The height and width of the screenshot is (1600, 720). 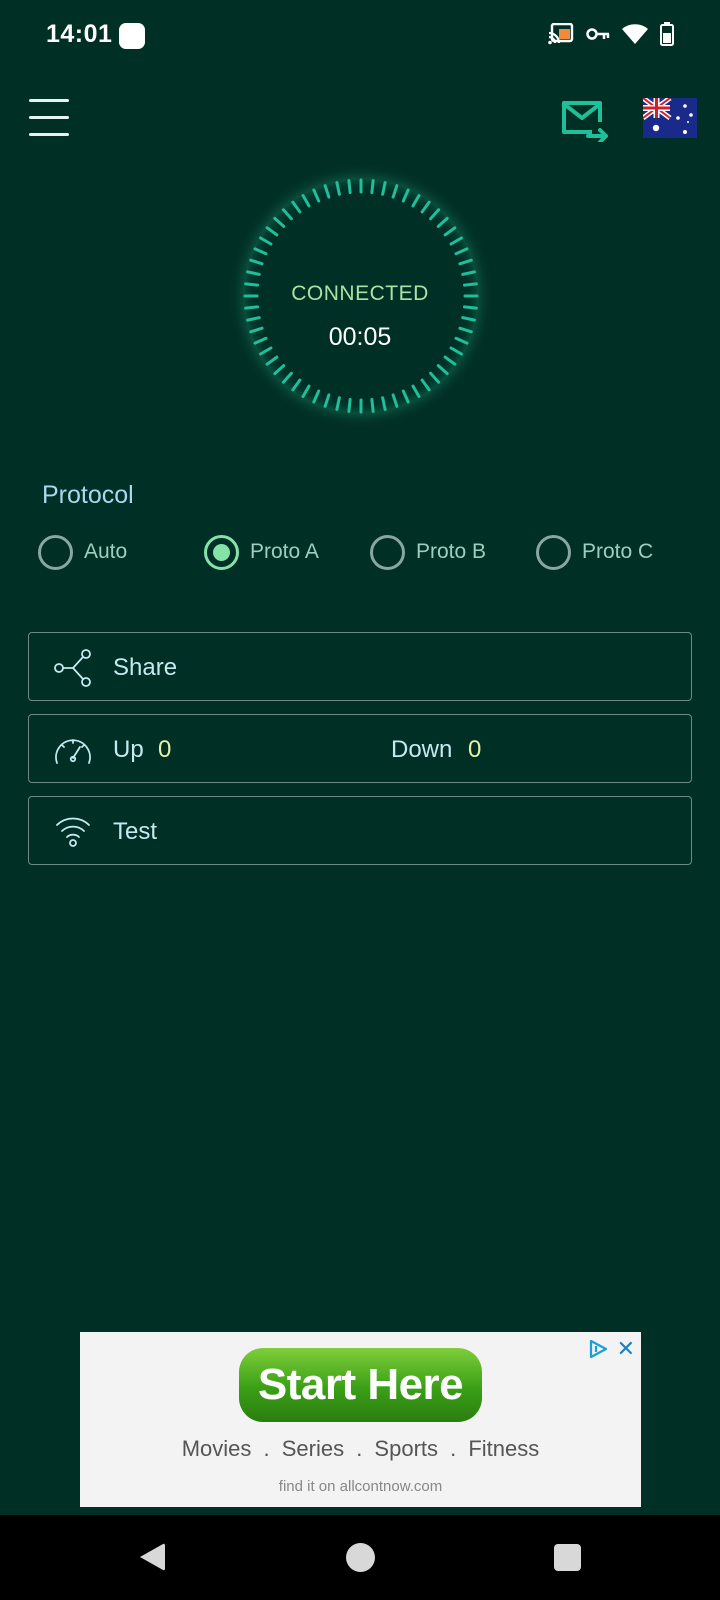 What do you see at coordinates (360, 293) in the screenshot?
I see `connection-status: CONNECTED` at bounding box center [360, 293].